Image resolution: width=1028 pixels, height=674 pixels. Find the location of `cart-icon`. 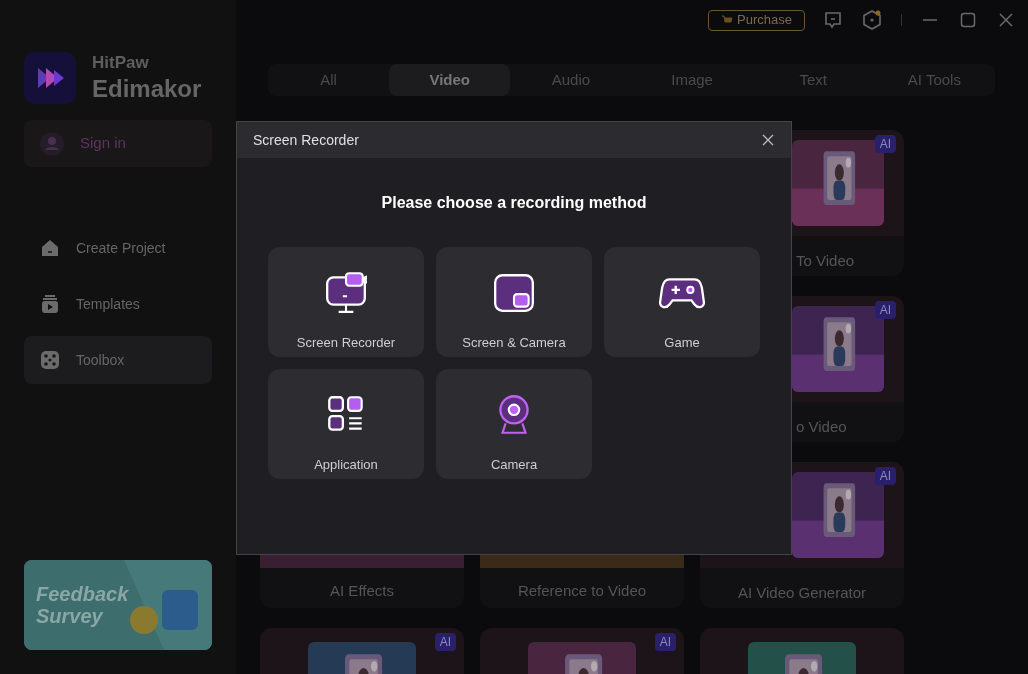

cart-icon is located at coordinates (727, 20).